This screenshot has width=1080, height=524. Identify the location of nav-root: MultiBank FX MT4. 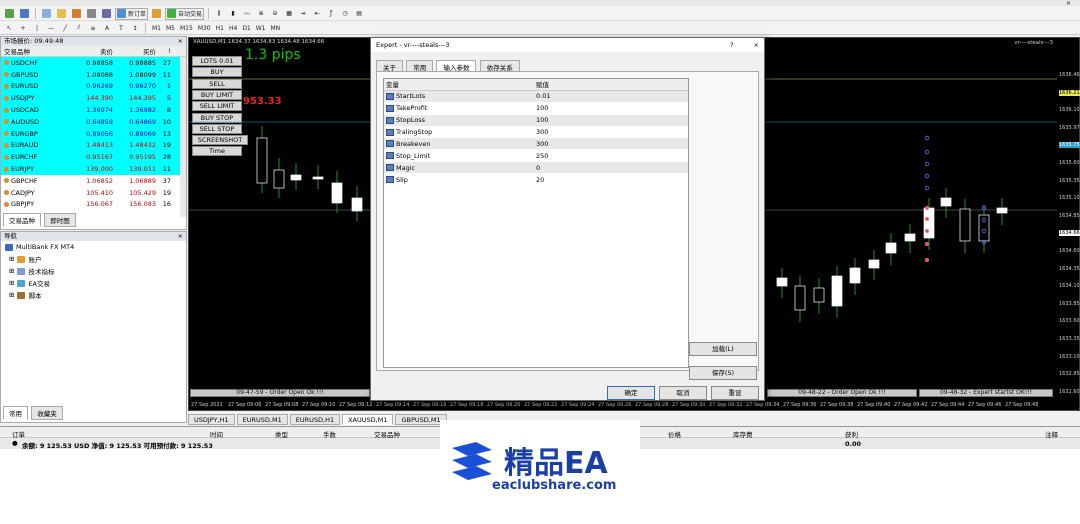
(93, 247).